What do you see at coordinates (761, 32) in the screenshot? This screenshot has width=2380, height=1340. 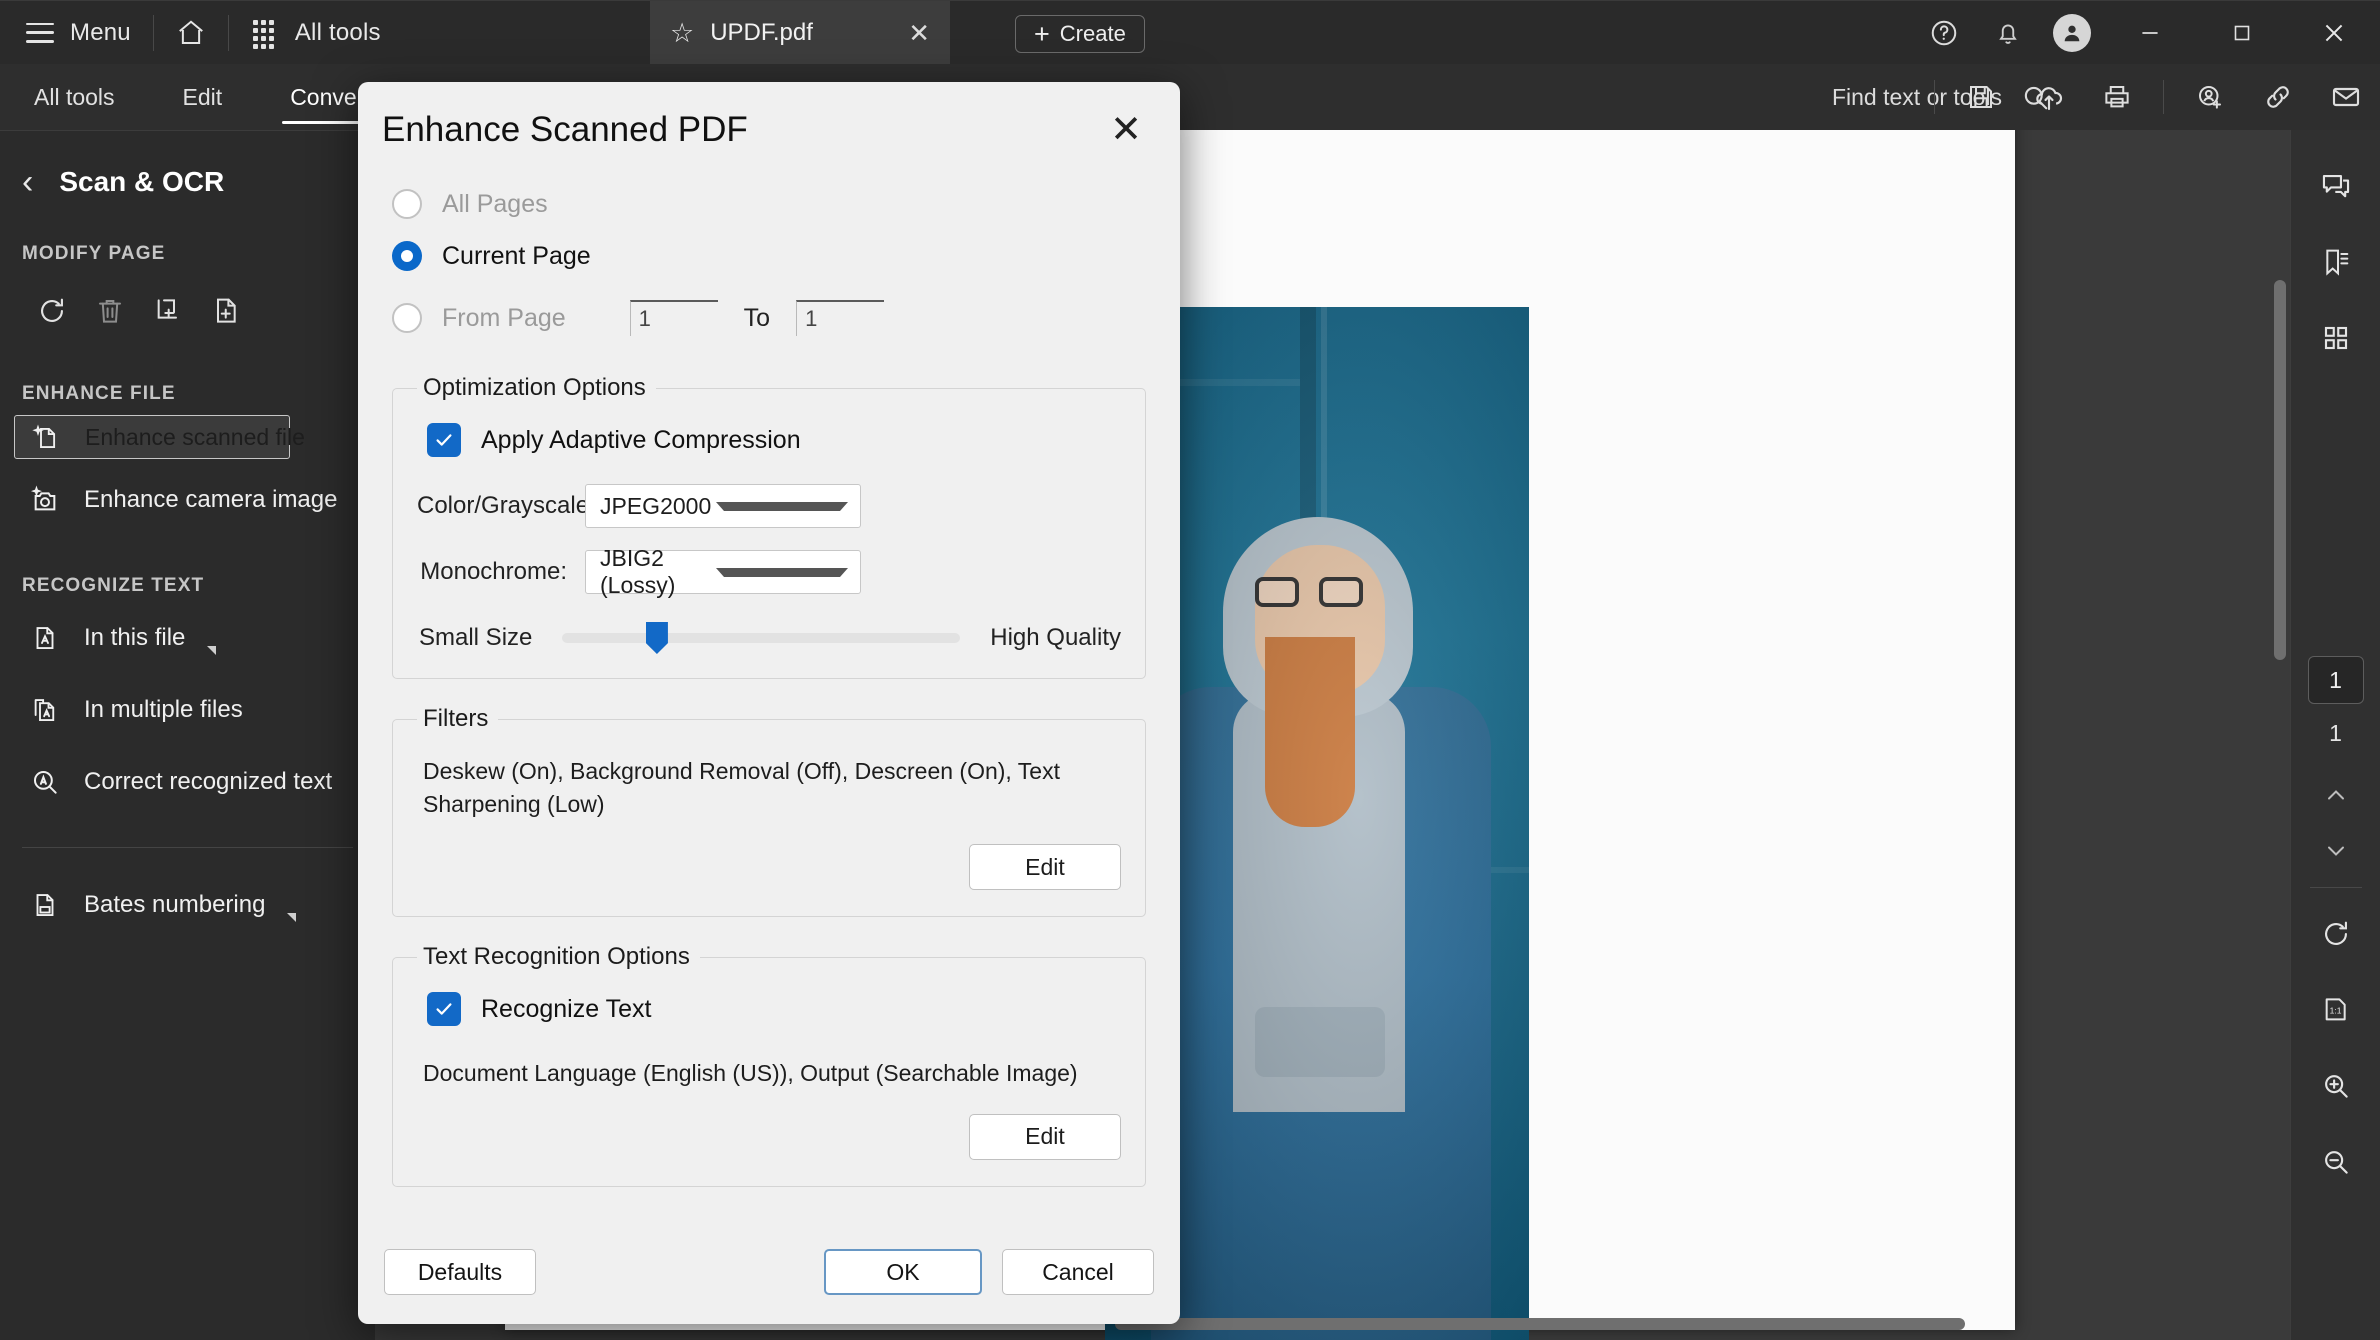 I see `document-tab-label: UPDF.pdf` at bounding box center [761, 32].